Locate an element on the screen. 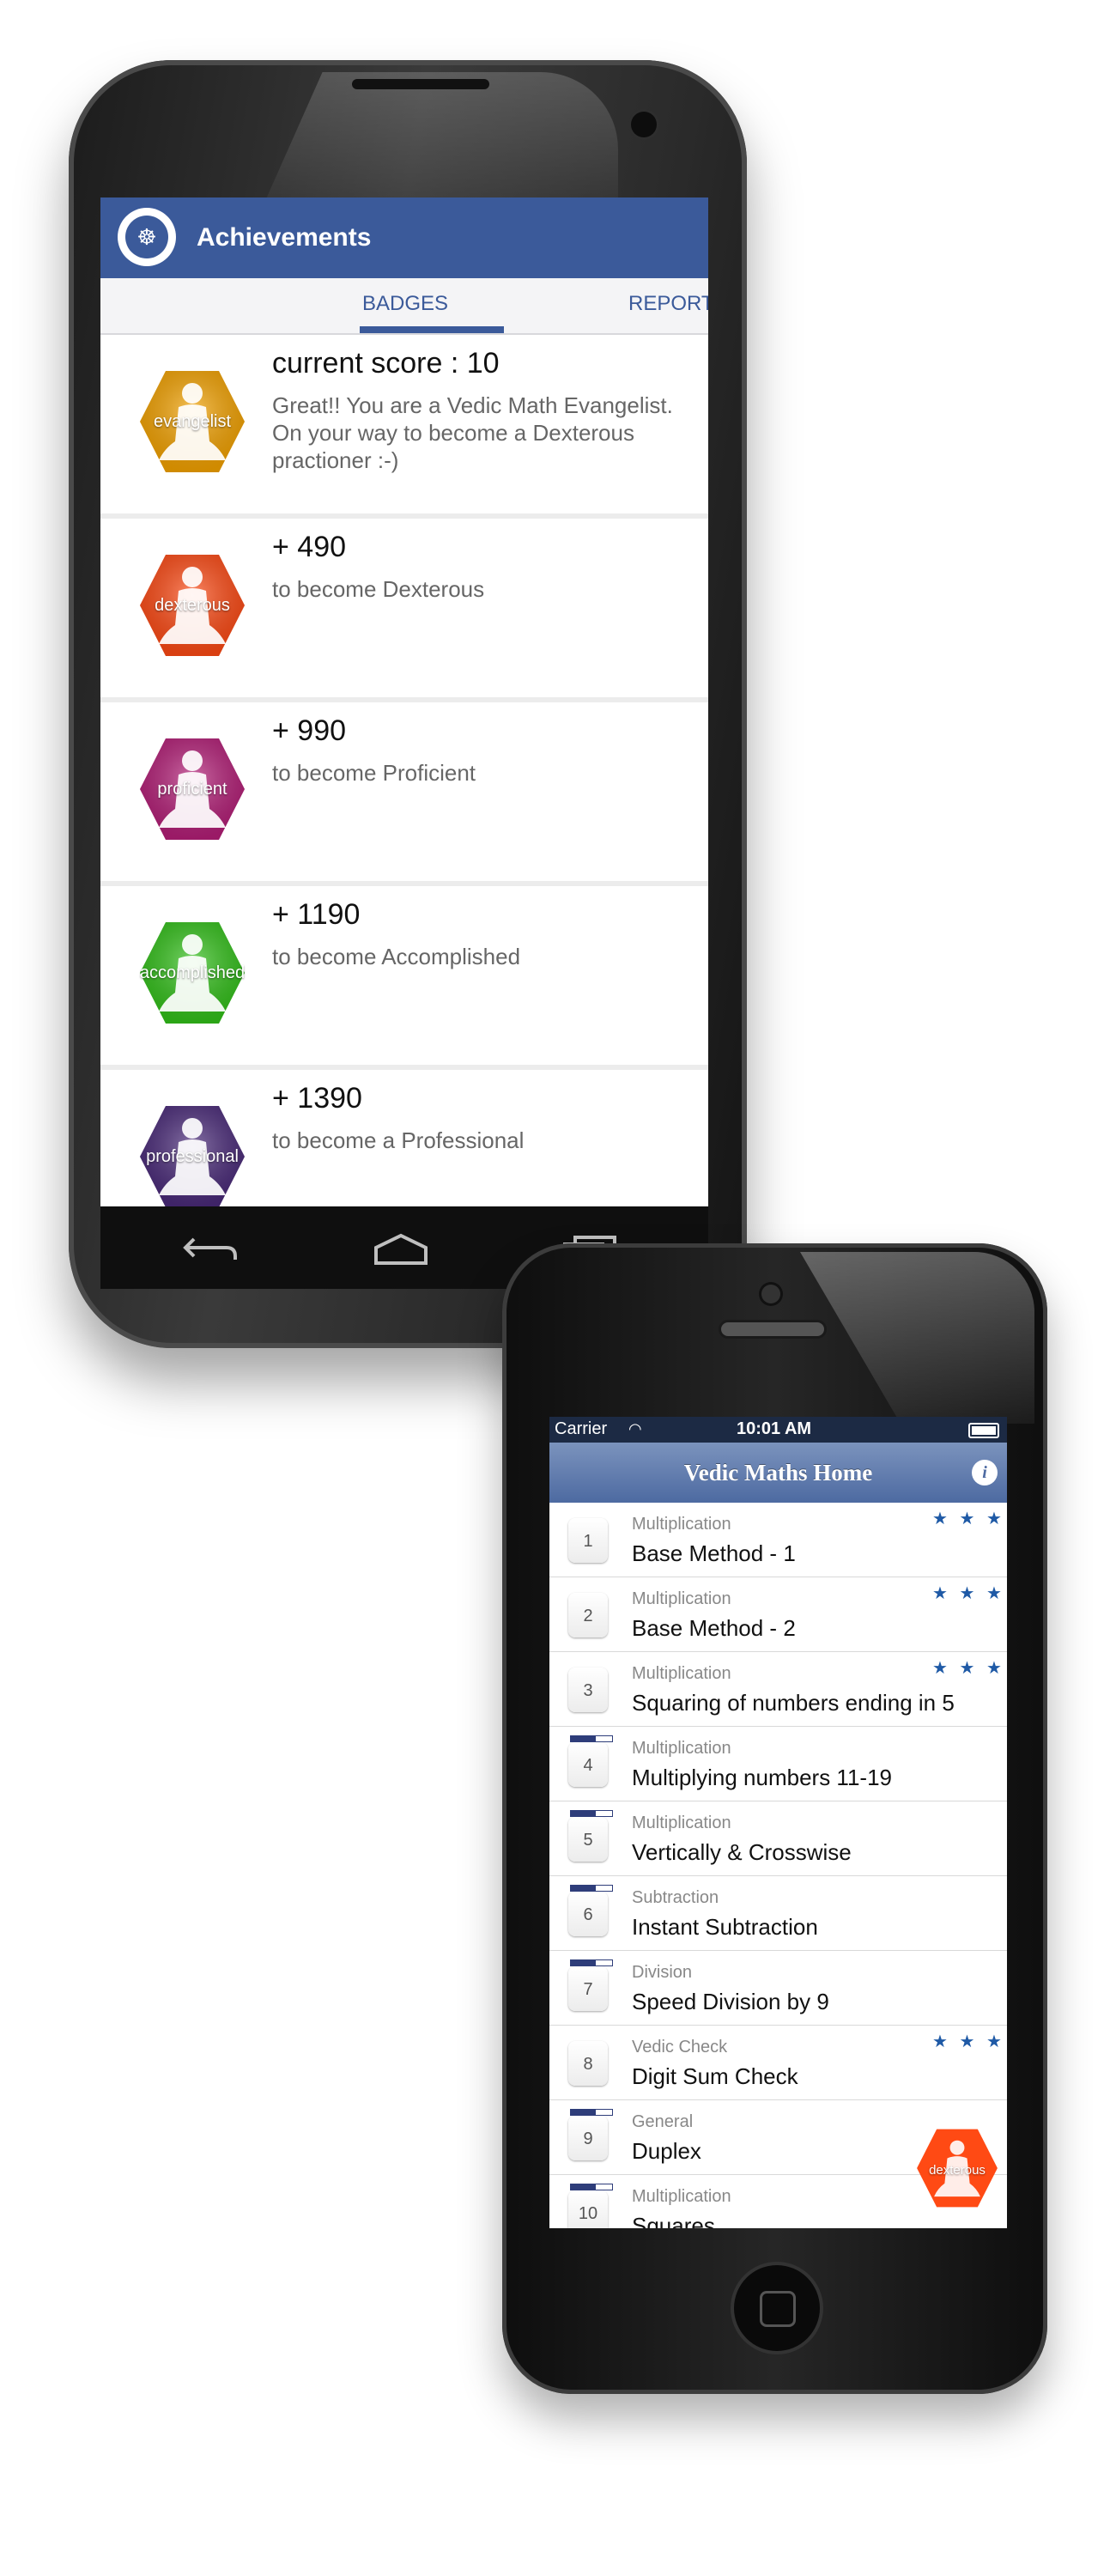 The width and height of the screenshot is (1116, 2576). home-button is located at coordinates (777, 2308).